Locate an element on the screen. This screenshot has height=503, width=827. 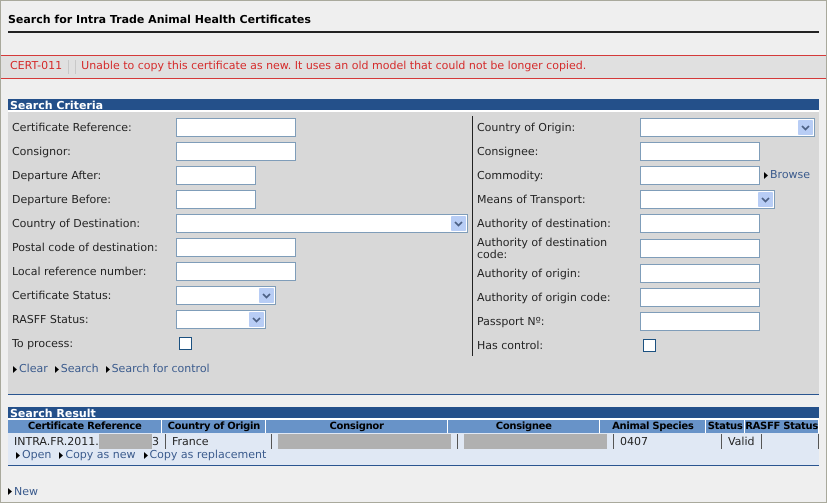
field-label: Authority of destination code: is located at coordinates (542, 248).